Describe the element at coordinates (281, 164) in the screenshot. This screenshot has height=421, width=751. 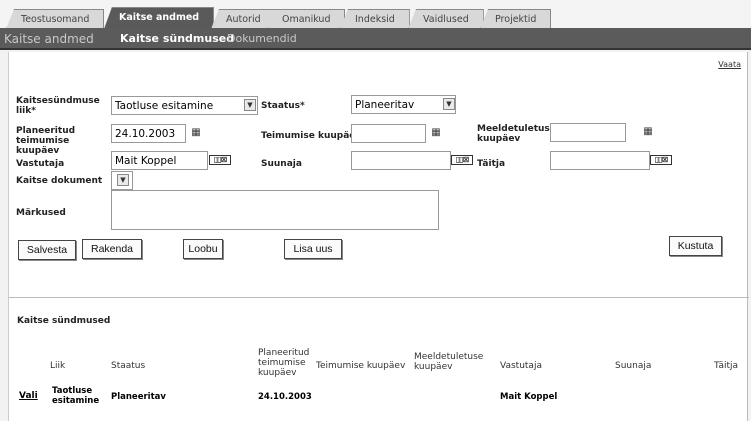
I see `director-label: Suunaja` at that location.